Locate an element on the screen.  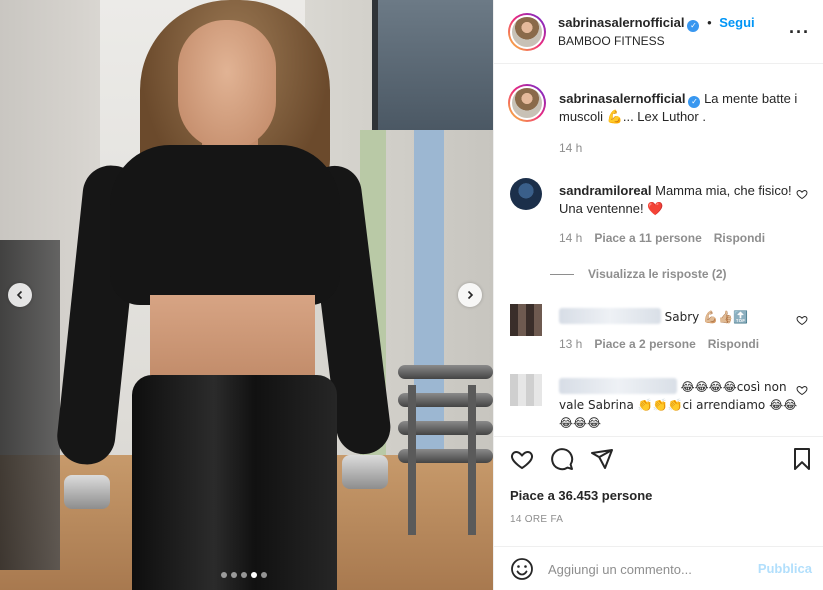
follow-button: Segui is located at coordinates (736, 22).